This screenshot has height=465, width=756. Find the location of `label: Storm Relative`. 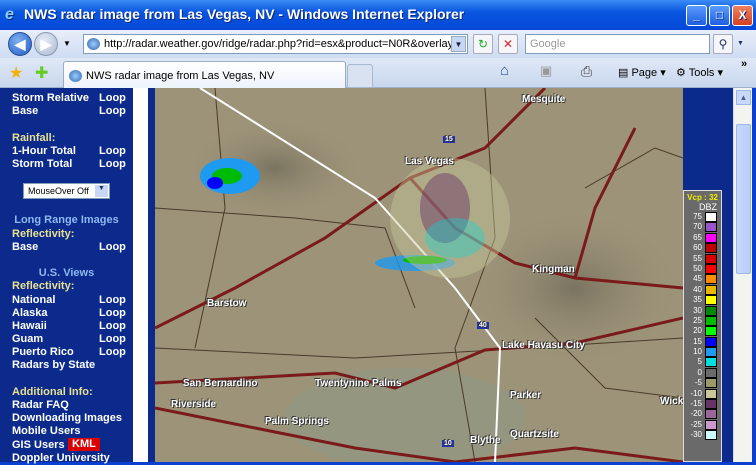

label: Storm Relative is located at coordinates (50, 98).